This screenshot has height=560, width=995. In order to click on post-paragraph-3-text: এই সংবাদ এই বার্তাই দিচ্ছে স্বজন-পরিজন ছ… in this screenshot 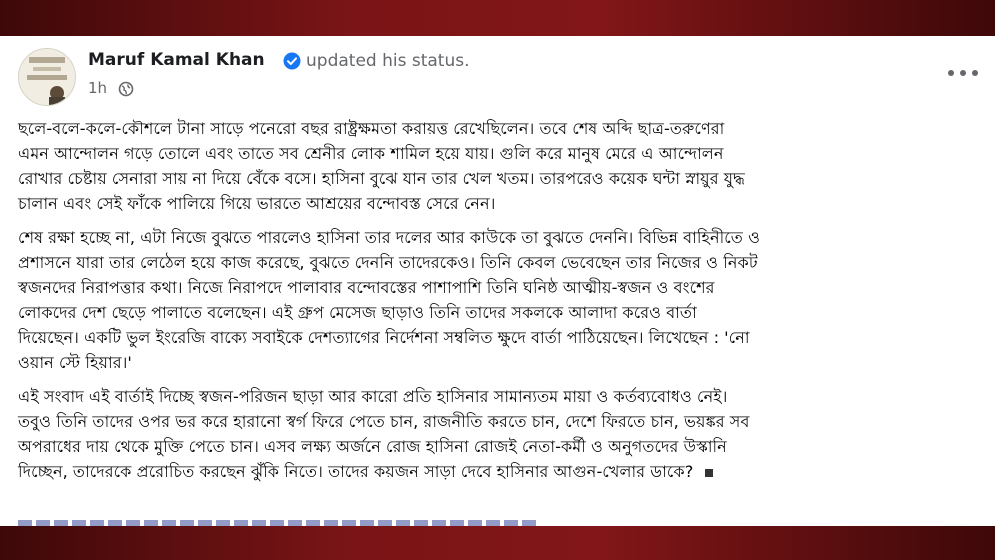, I will do `click(384, 434)`.